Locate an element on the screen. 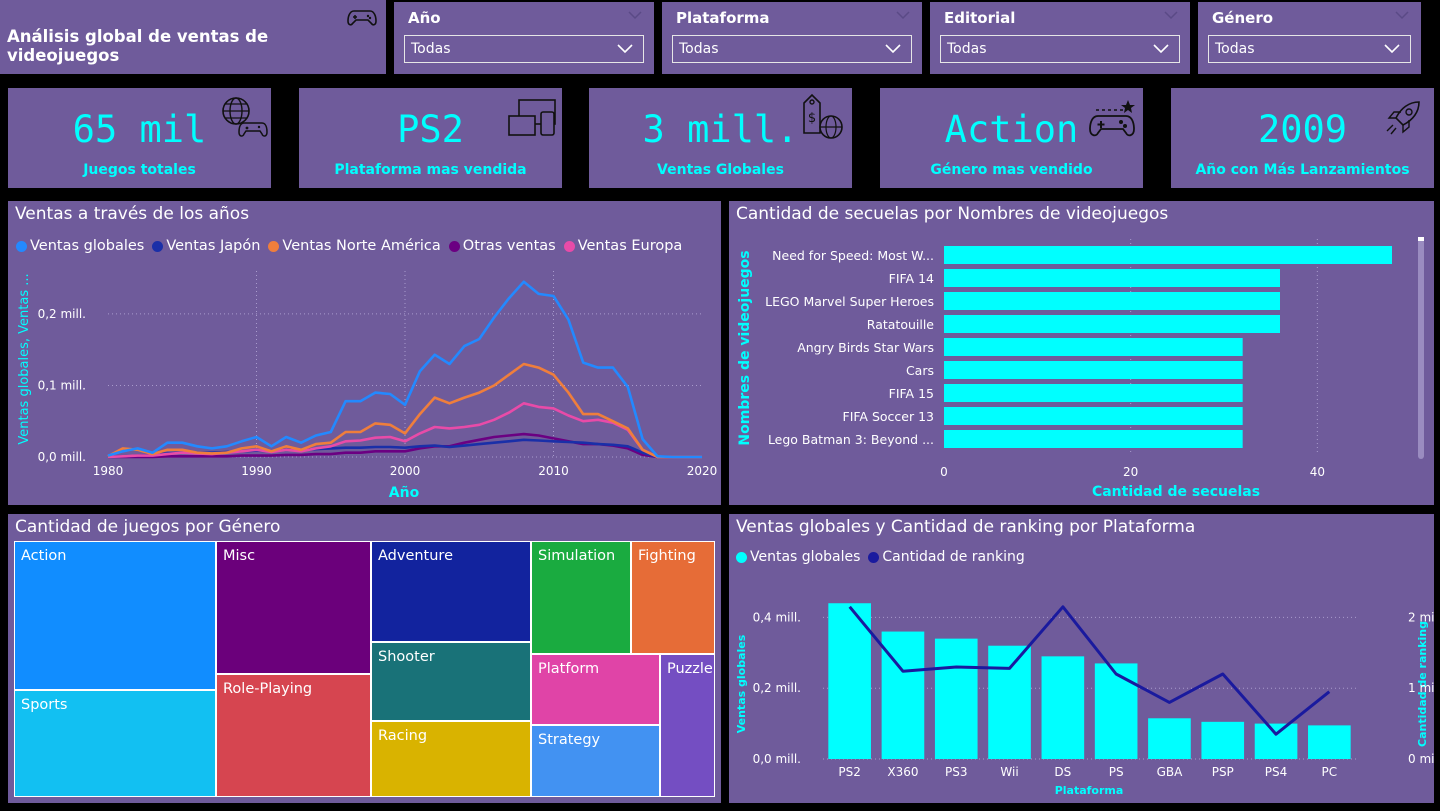 This screenshot has height=811, width=1440. y-axis-label: Nombres de videojuegos is located at coordinates (745, 347).